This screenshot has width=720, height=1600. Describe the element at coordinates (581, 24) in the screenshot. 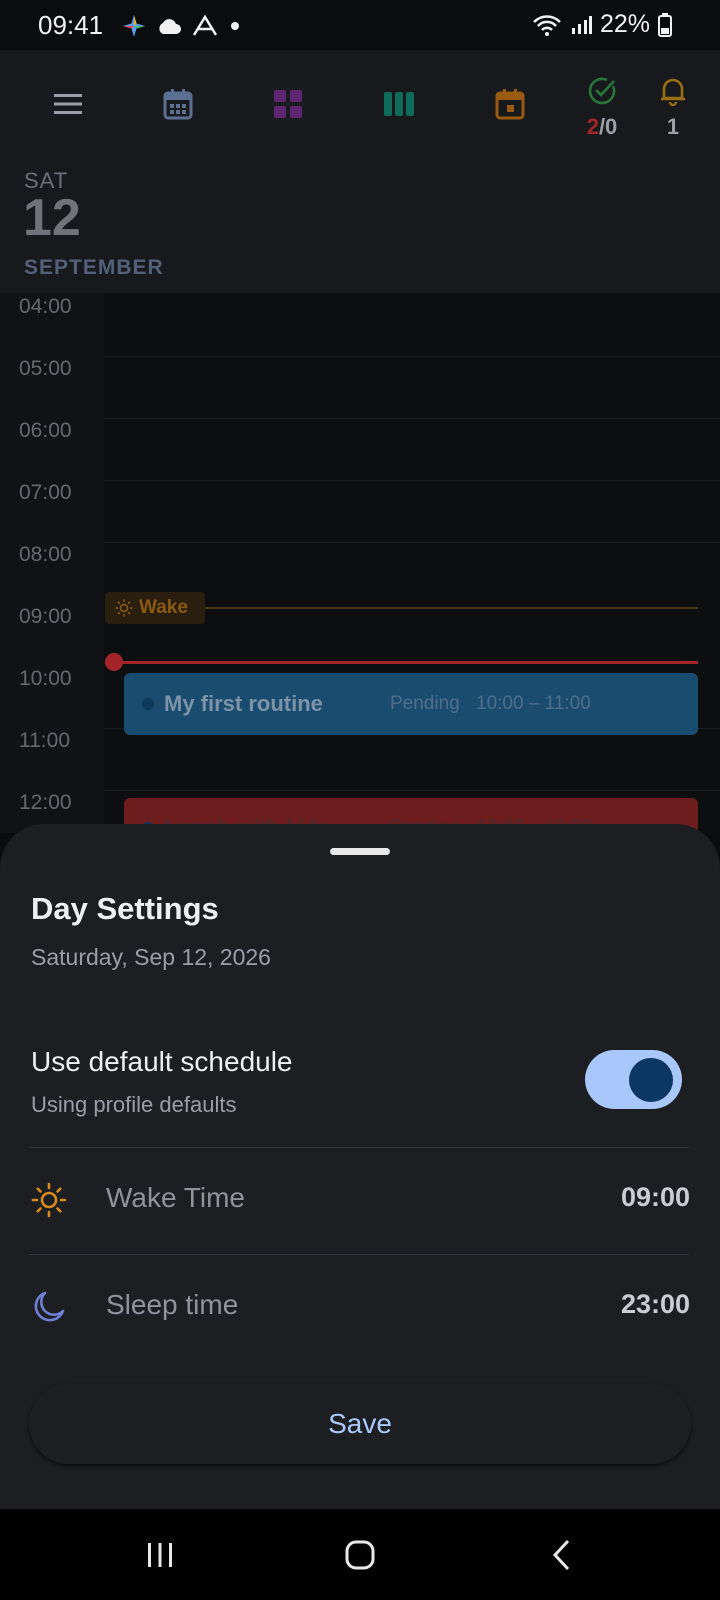

I see `signal-icon` at that location.